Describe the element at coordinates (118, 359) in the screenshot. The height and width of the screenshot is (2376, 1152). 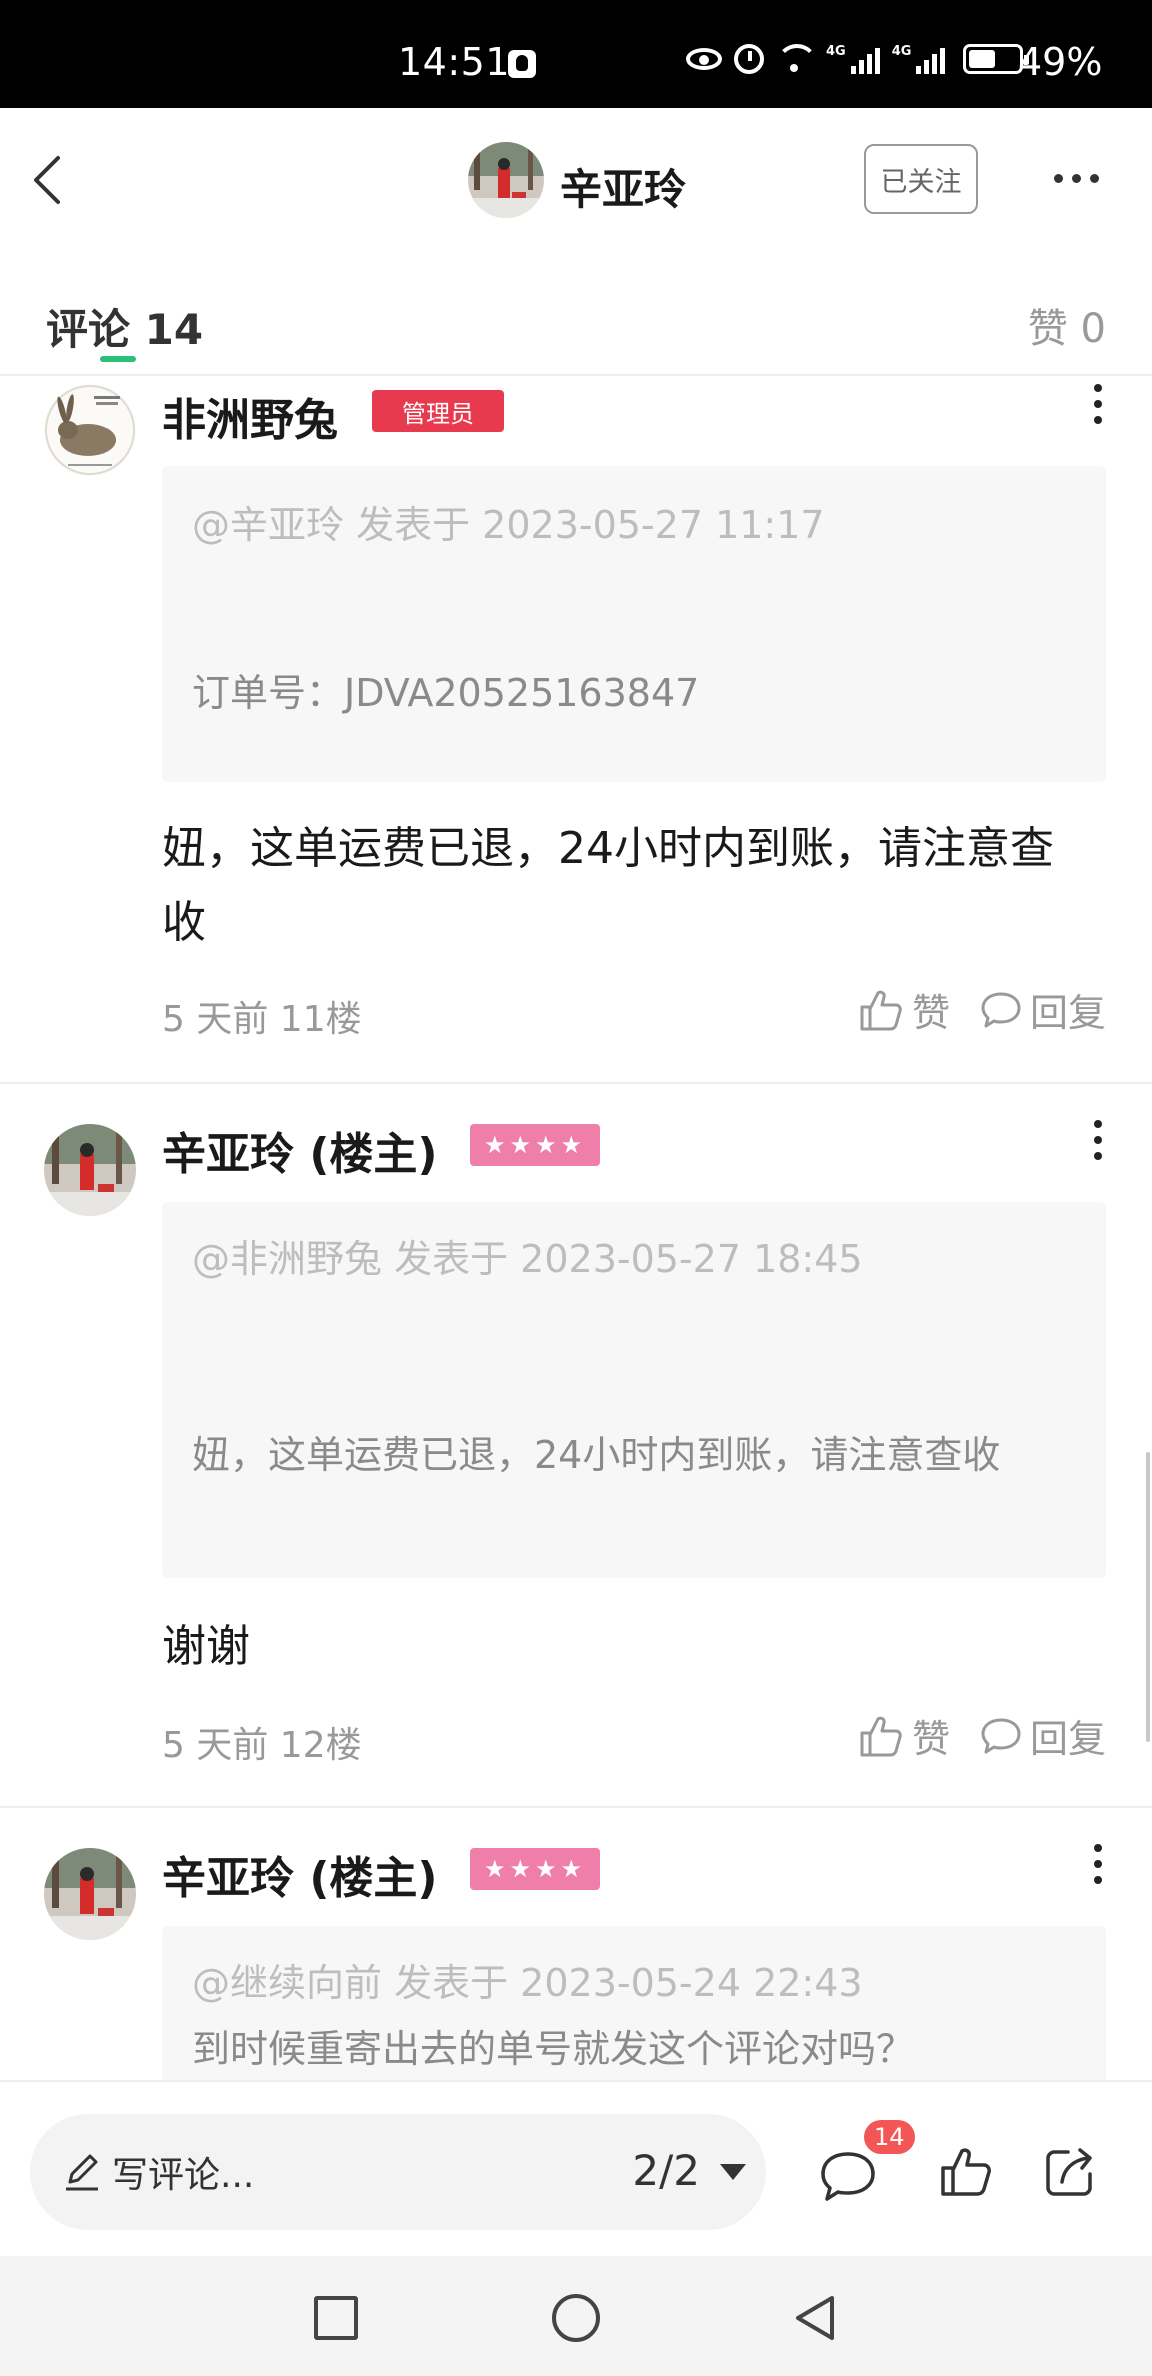
I see `tab-active-indicator` at that location.